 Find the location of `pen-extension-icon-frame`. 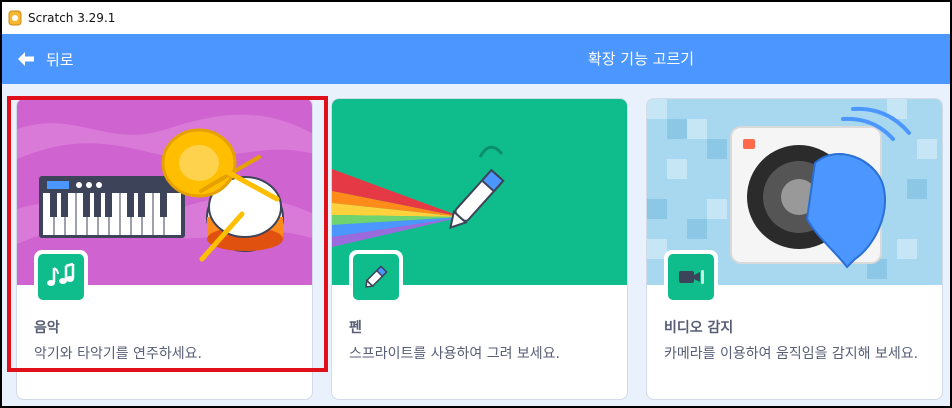

pen-extension-icon-frame is located at coordinates (376, 277).